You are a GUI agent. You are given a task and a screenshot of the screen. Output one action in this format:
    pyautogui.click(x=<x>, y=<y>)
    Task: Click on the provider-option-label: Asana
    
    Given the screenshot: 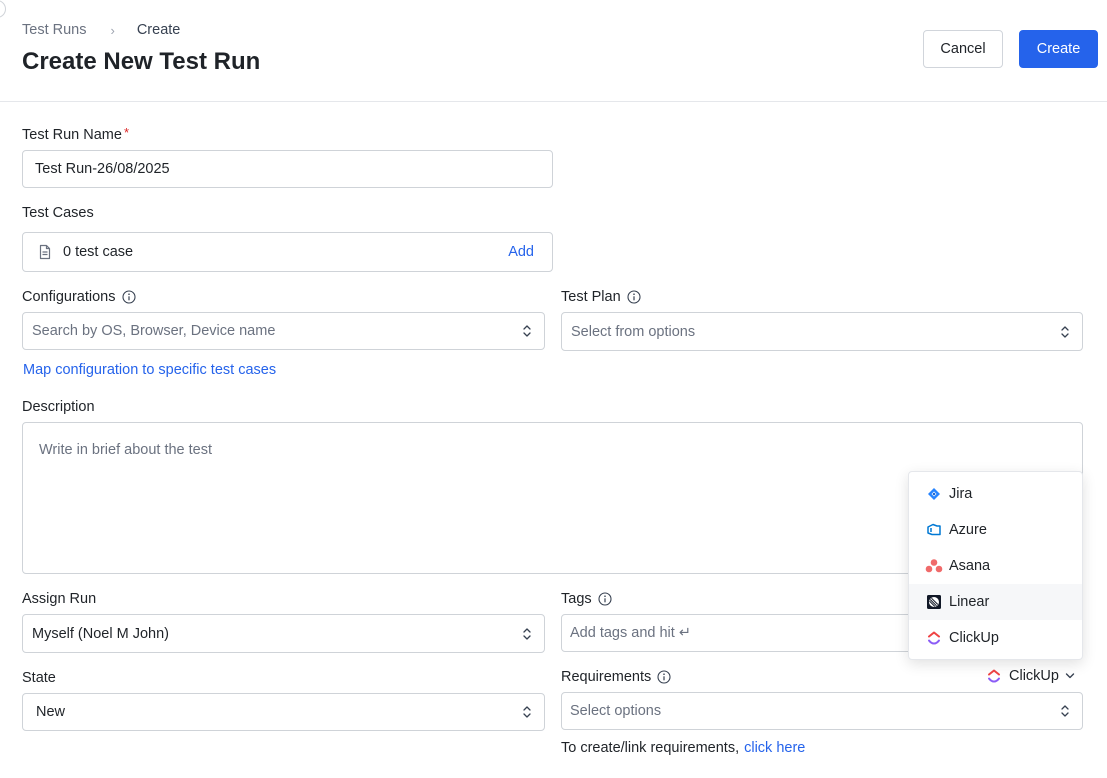 What is the action you would take?
    pyautogui.click(x=970, y=566)
    